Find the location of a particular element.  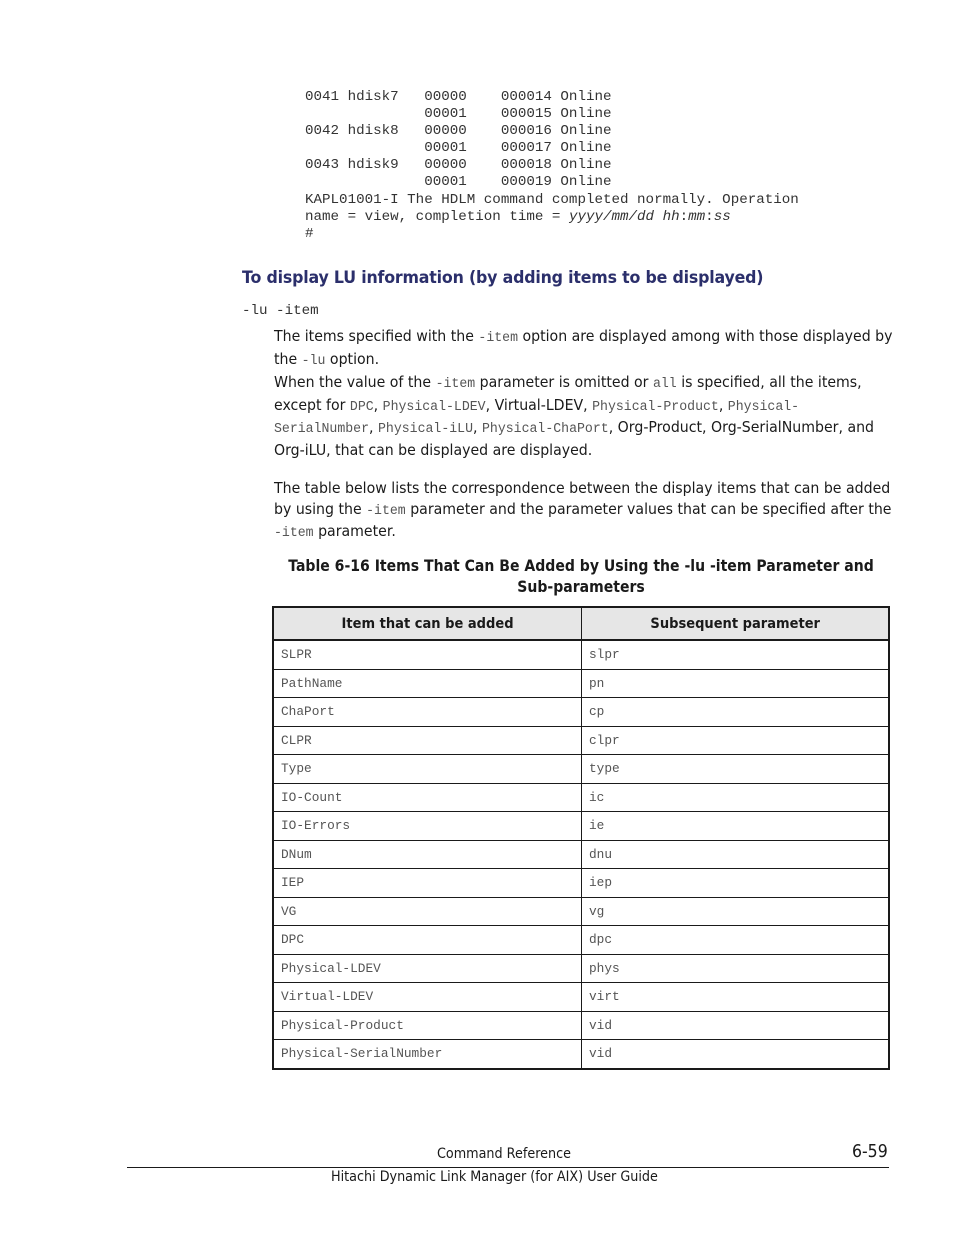

inline-code: Physical-iLU is located at coordinates (426, 429).